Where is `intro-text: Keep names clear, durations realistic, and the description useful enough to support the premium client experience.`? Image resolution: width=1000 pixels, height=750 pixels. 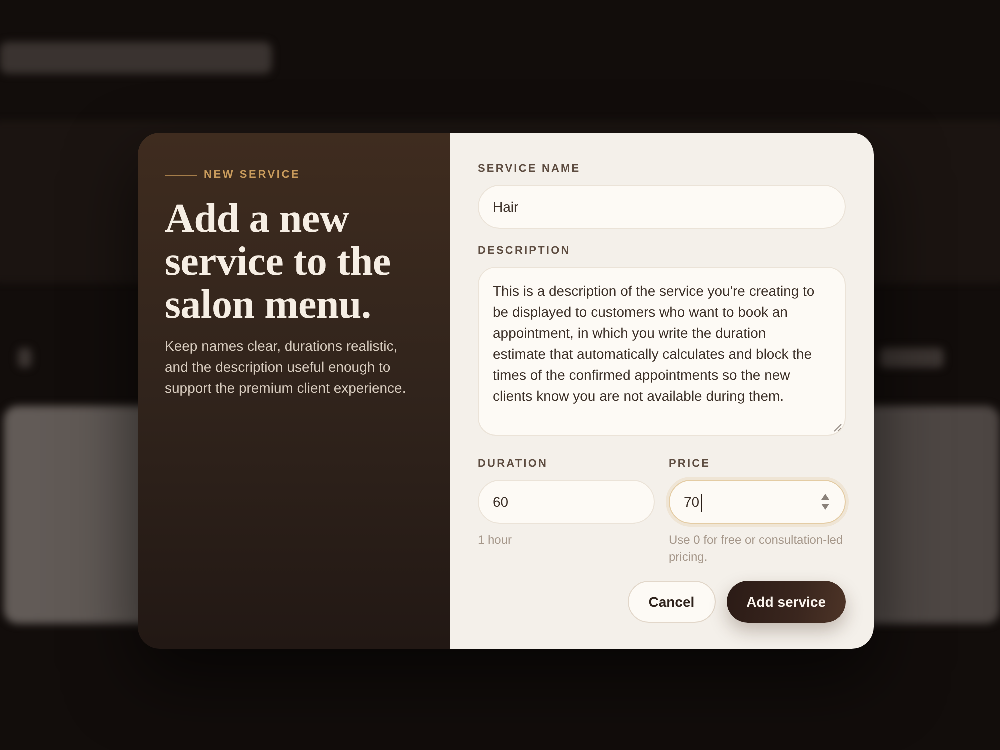
intro-text: Keep names clear, durations realistic, and the description useful enough to support the premium client experience. is located at coordinates (286, 367).